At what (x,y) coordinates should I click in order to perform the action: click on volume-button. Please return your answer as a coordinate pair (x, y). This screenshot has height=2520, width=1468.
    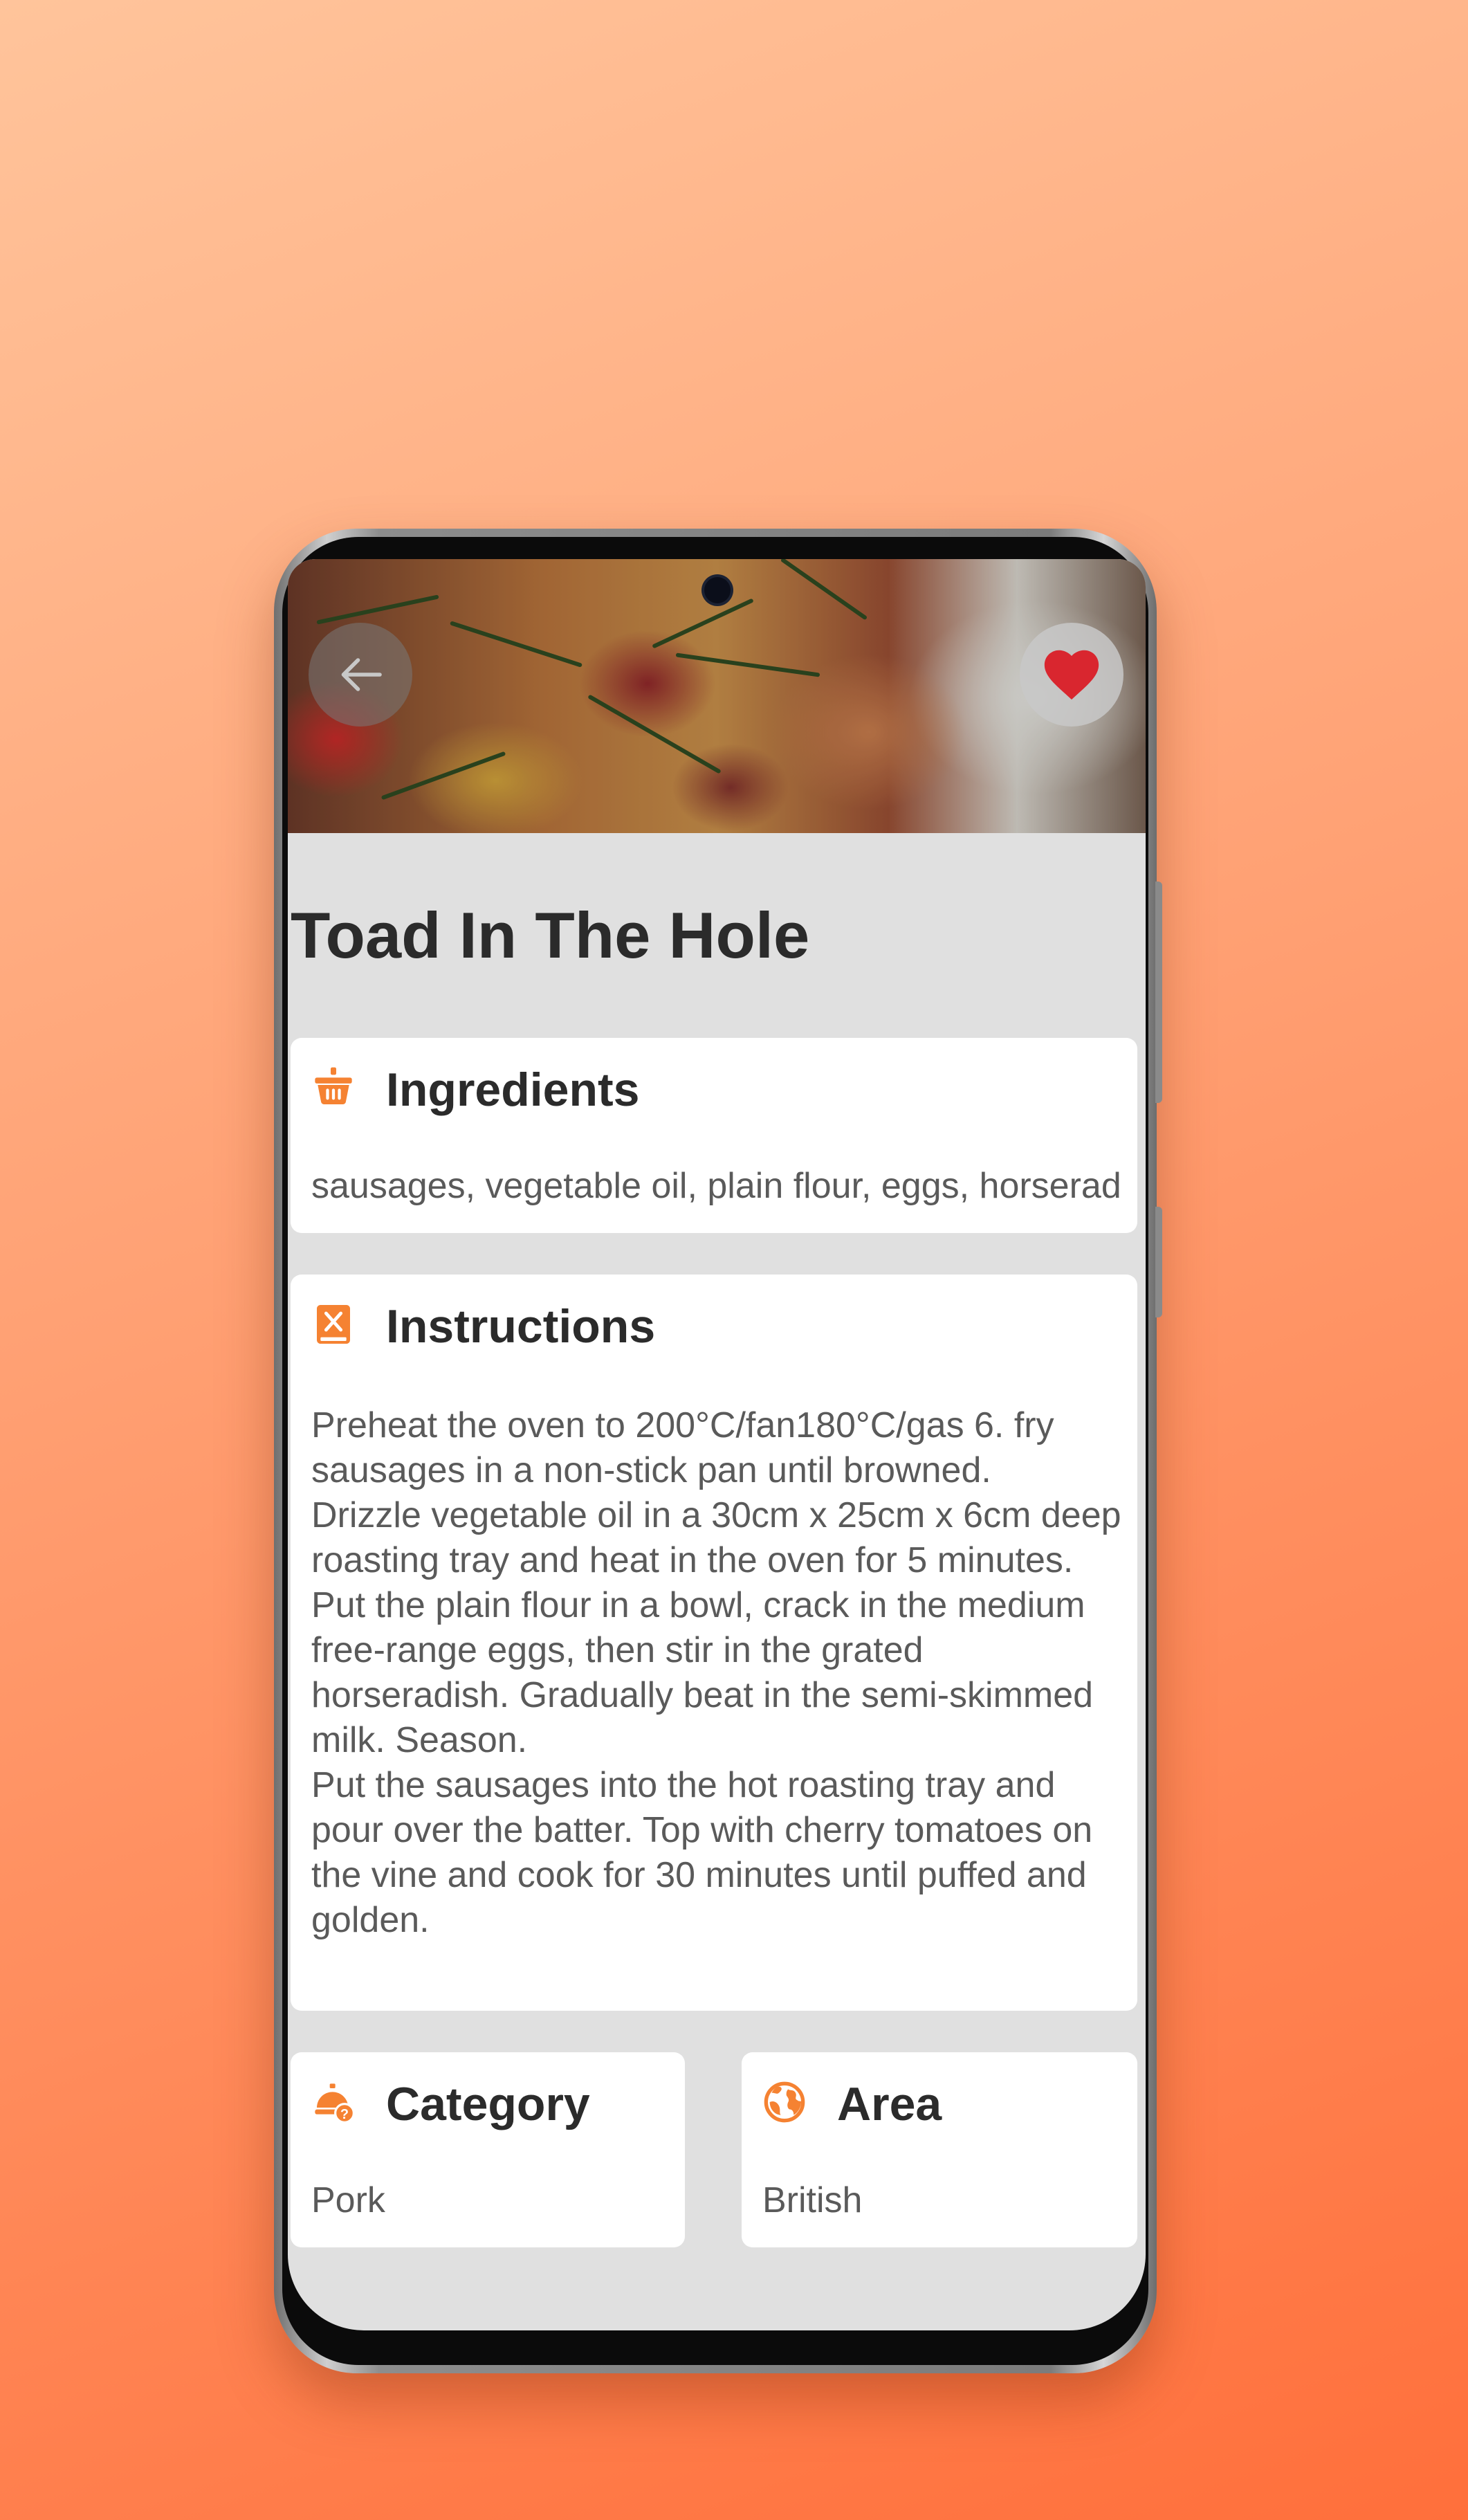
    Looking at the image, I should click on (1158, 992).